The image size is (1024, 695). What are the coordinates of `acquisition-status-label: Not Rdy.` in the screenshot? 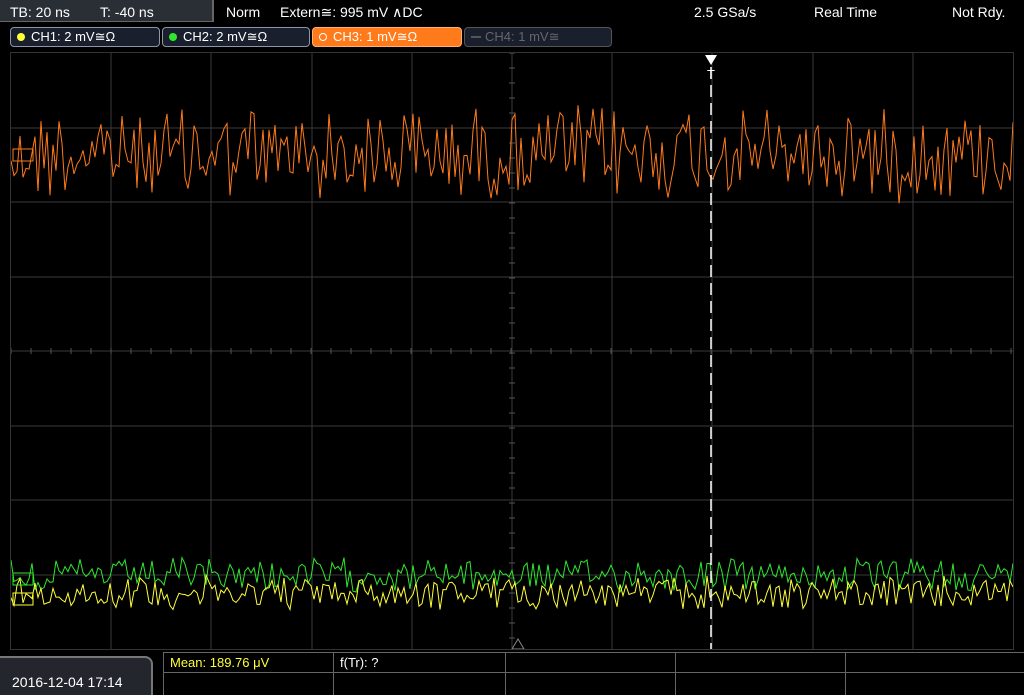 It's located at (979, 12).